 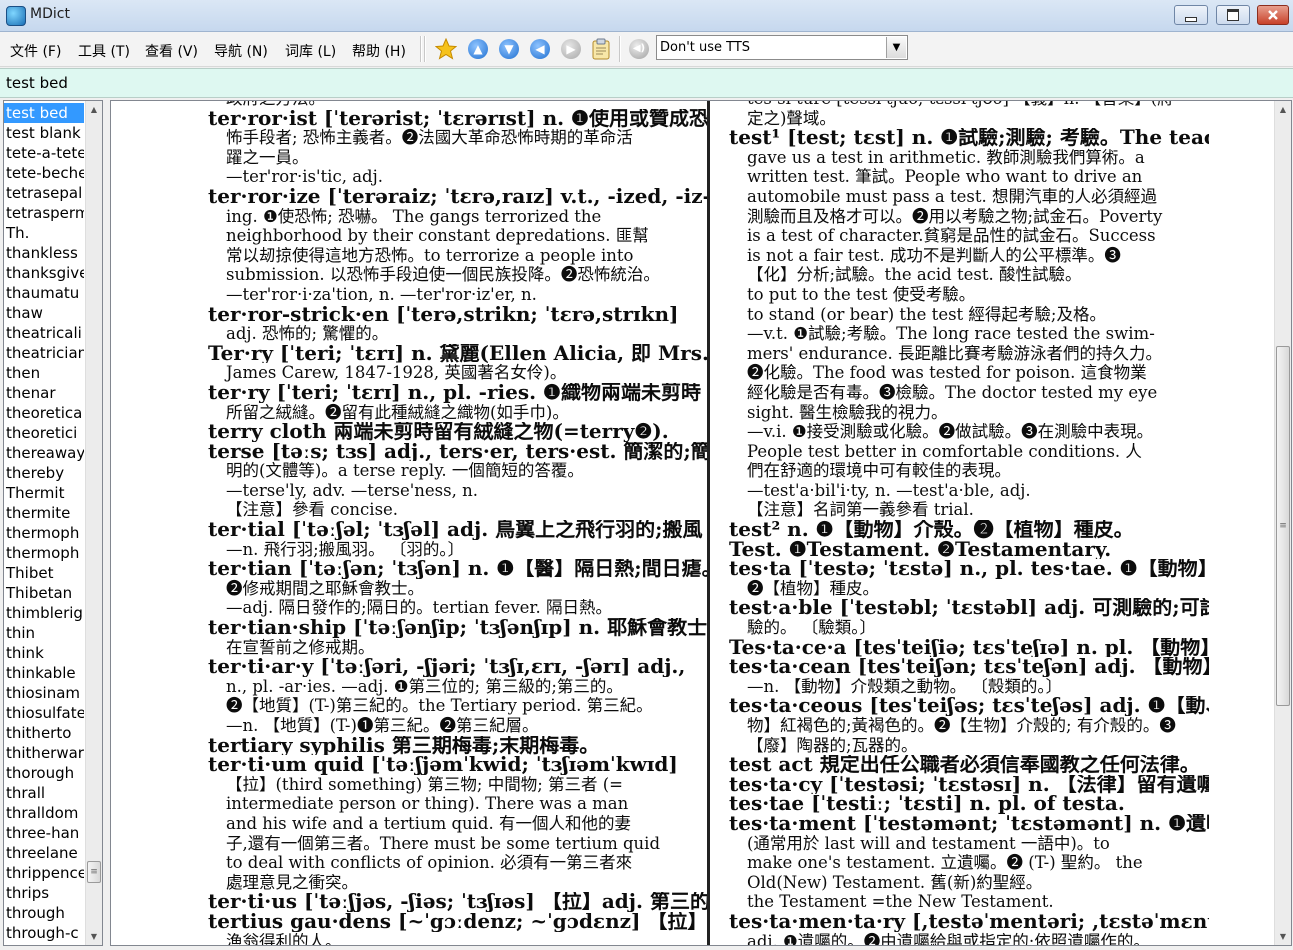 I want to click on dictionary-text-line: is not a fair test. 成功不是判斷人的公平標準。❸, so click(x=934, y=255).